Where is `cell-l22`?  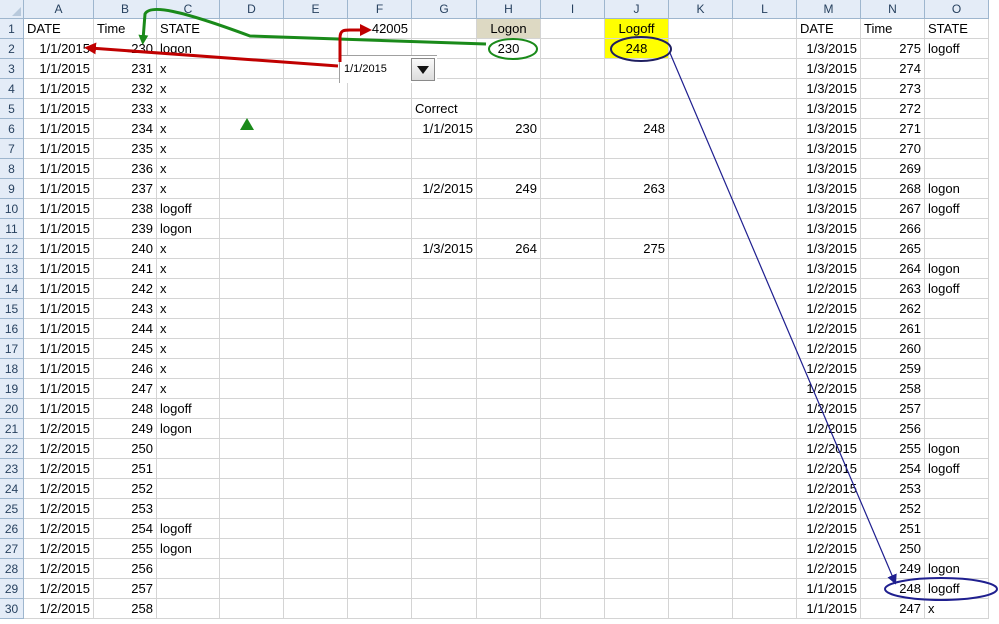
cell-l22 is located at coordinates (765, 449).